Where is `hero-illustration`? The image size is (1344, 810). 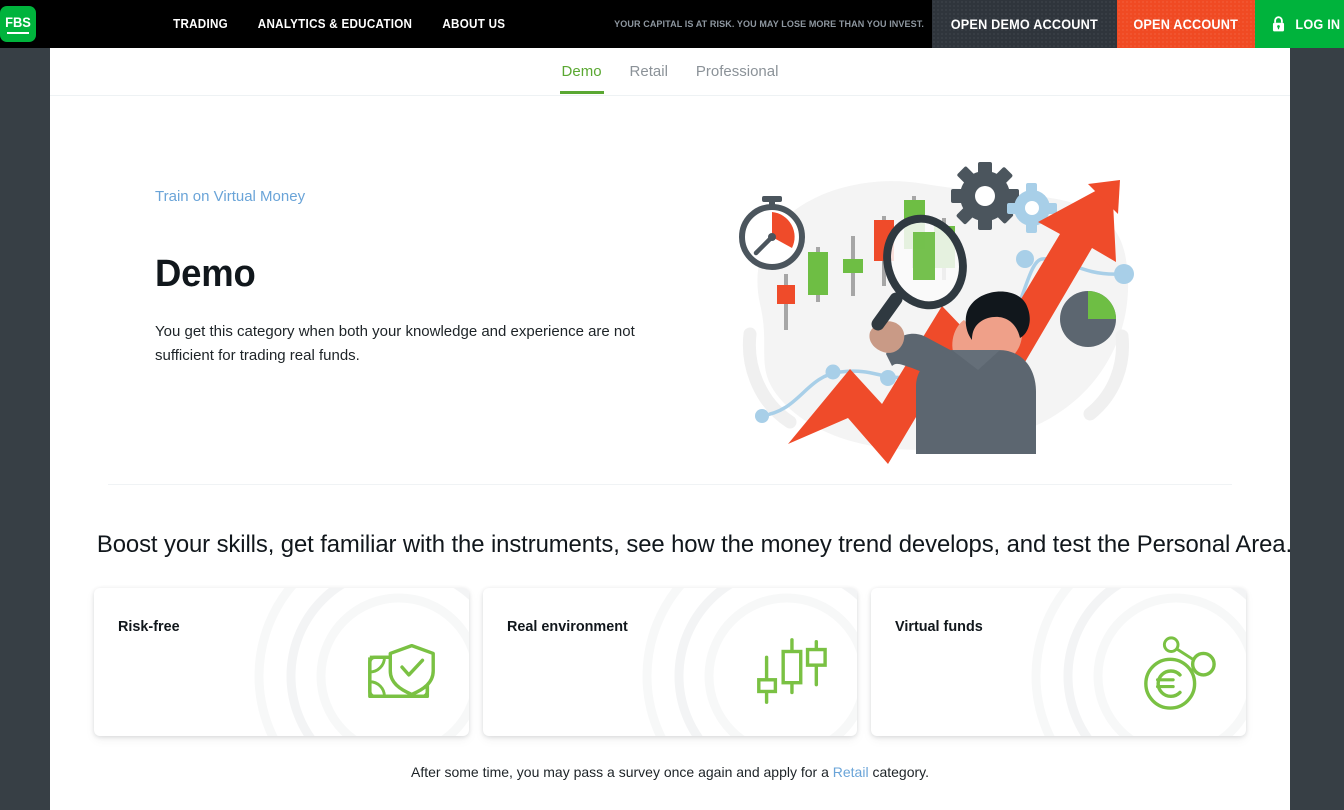
hero-illustration is located at coordinates (936, 313).